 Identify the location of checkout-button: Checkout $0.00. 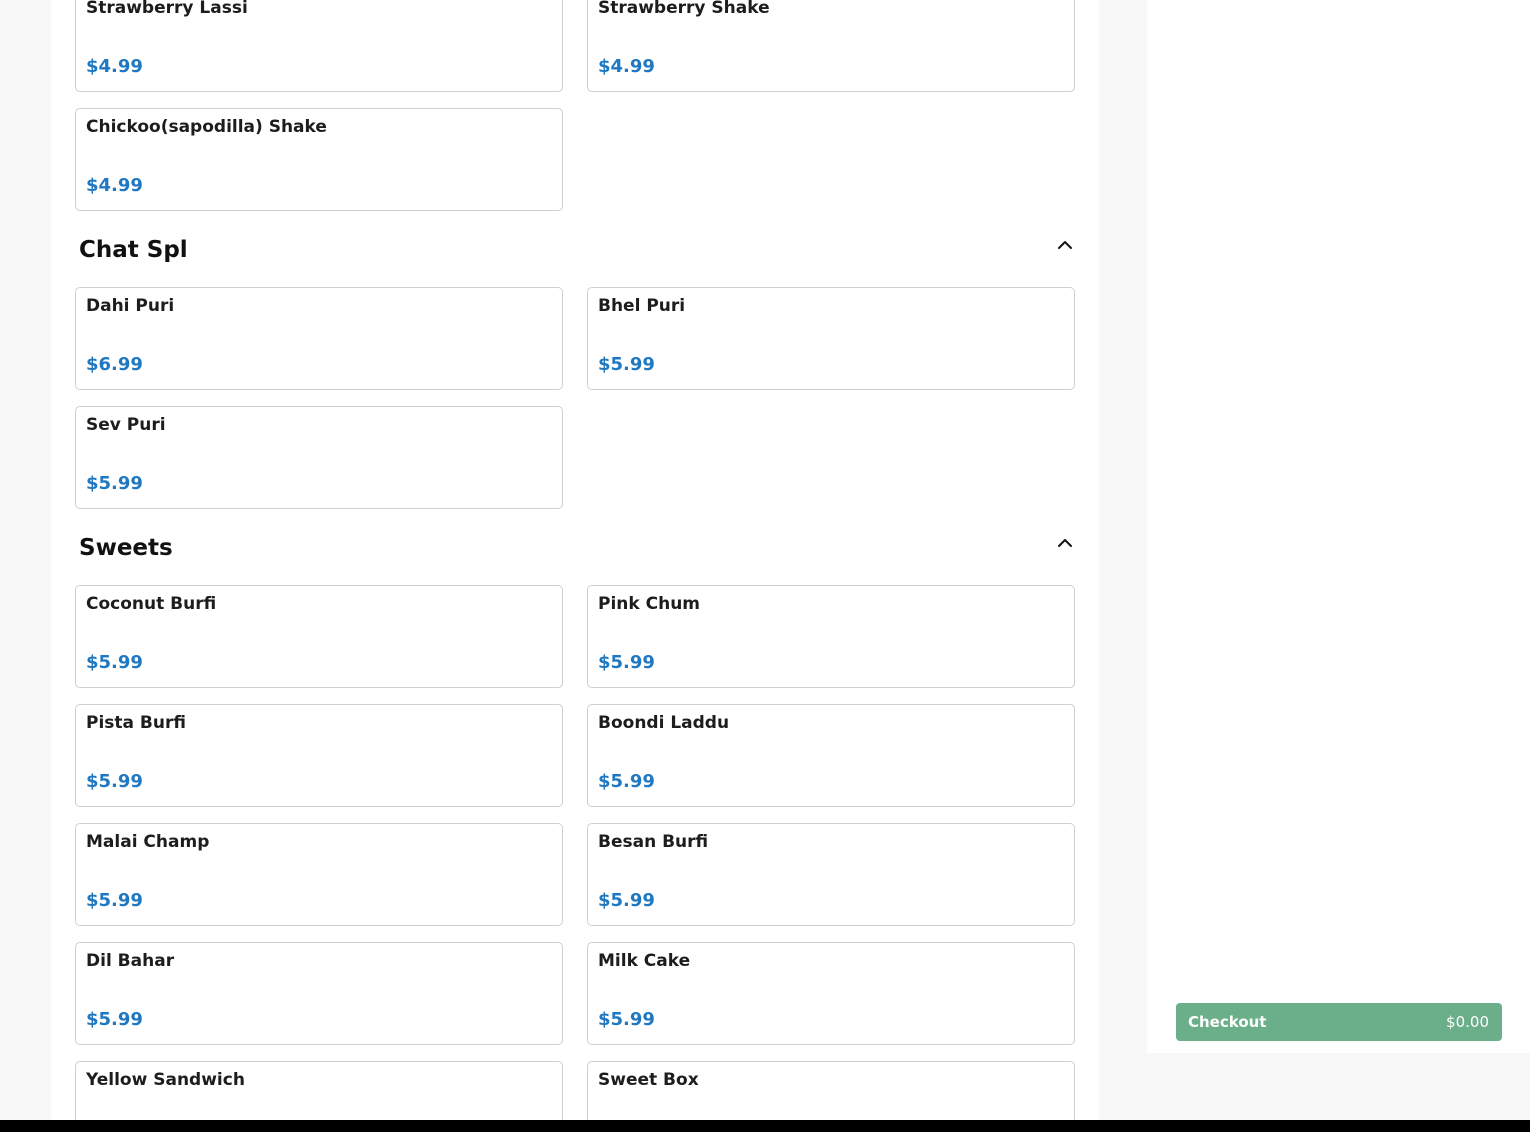
(1339, 1022).